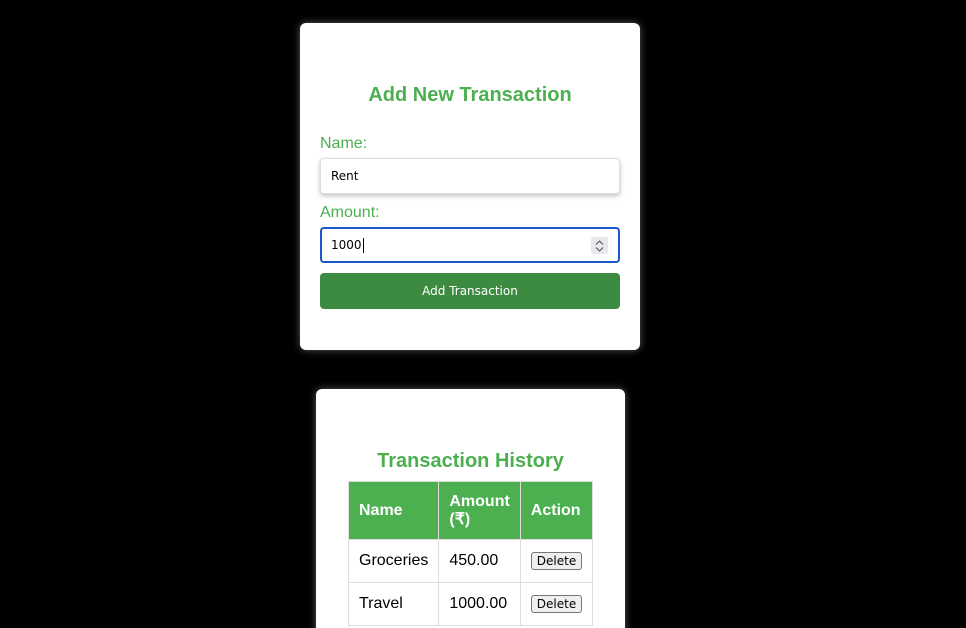 The width and height of the screenshot is (966, 628). What do you see at coordinates (344, 143) in the screenshot?
I see `name-label: Name:` at bounding box center [344, 143].